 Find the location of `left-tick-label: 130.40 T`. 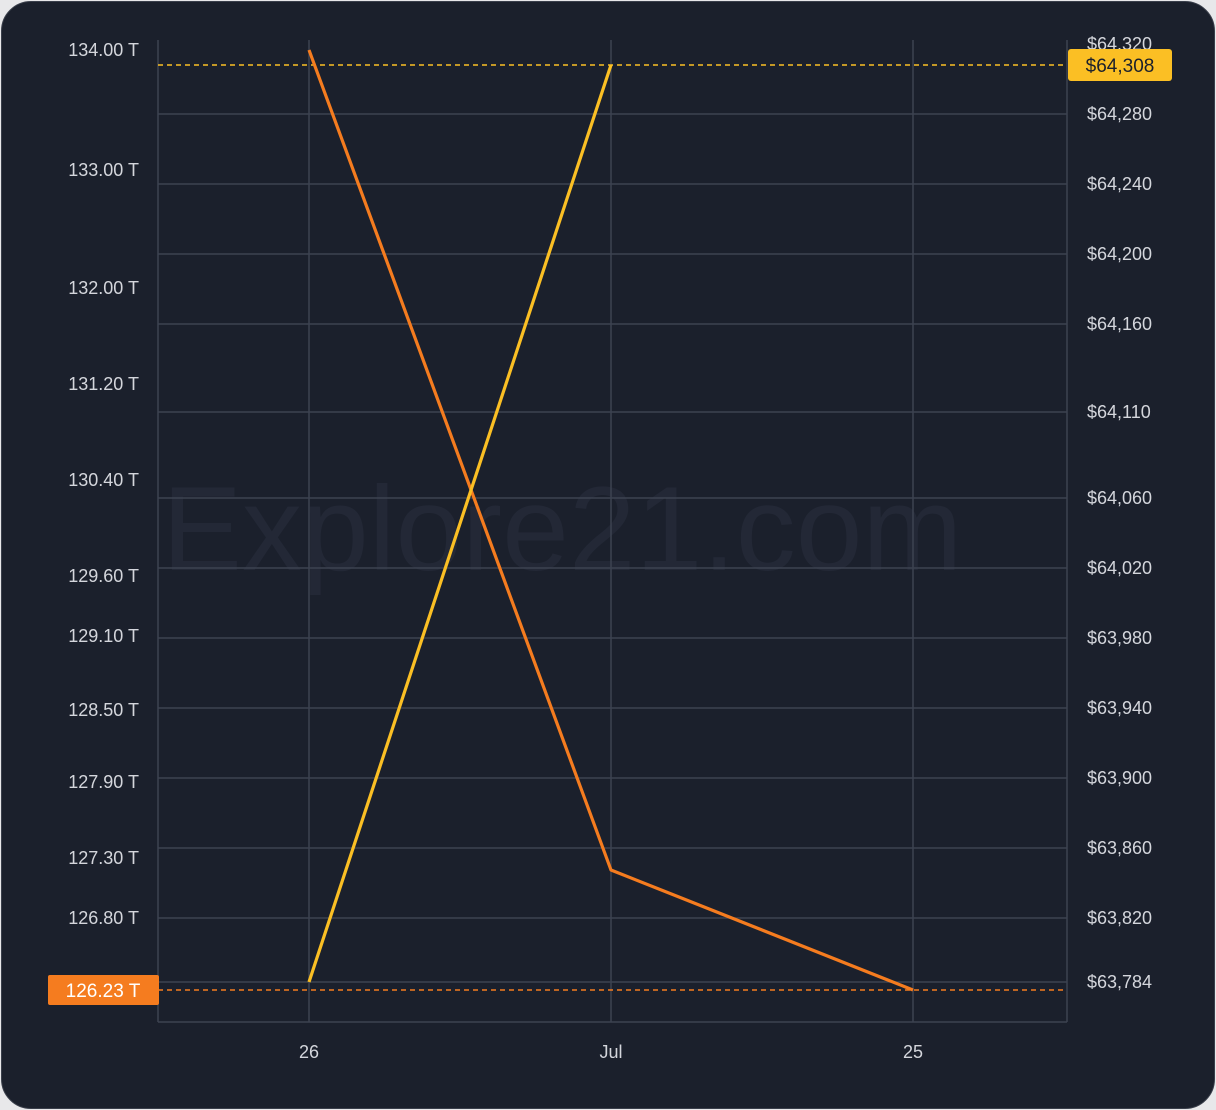

left-tick-label: 130.40 T is located at coordinates (103, 480).